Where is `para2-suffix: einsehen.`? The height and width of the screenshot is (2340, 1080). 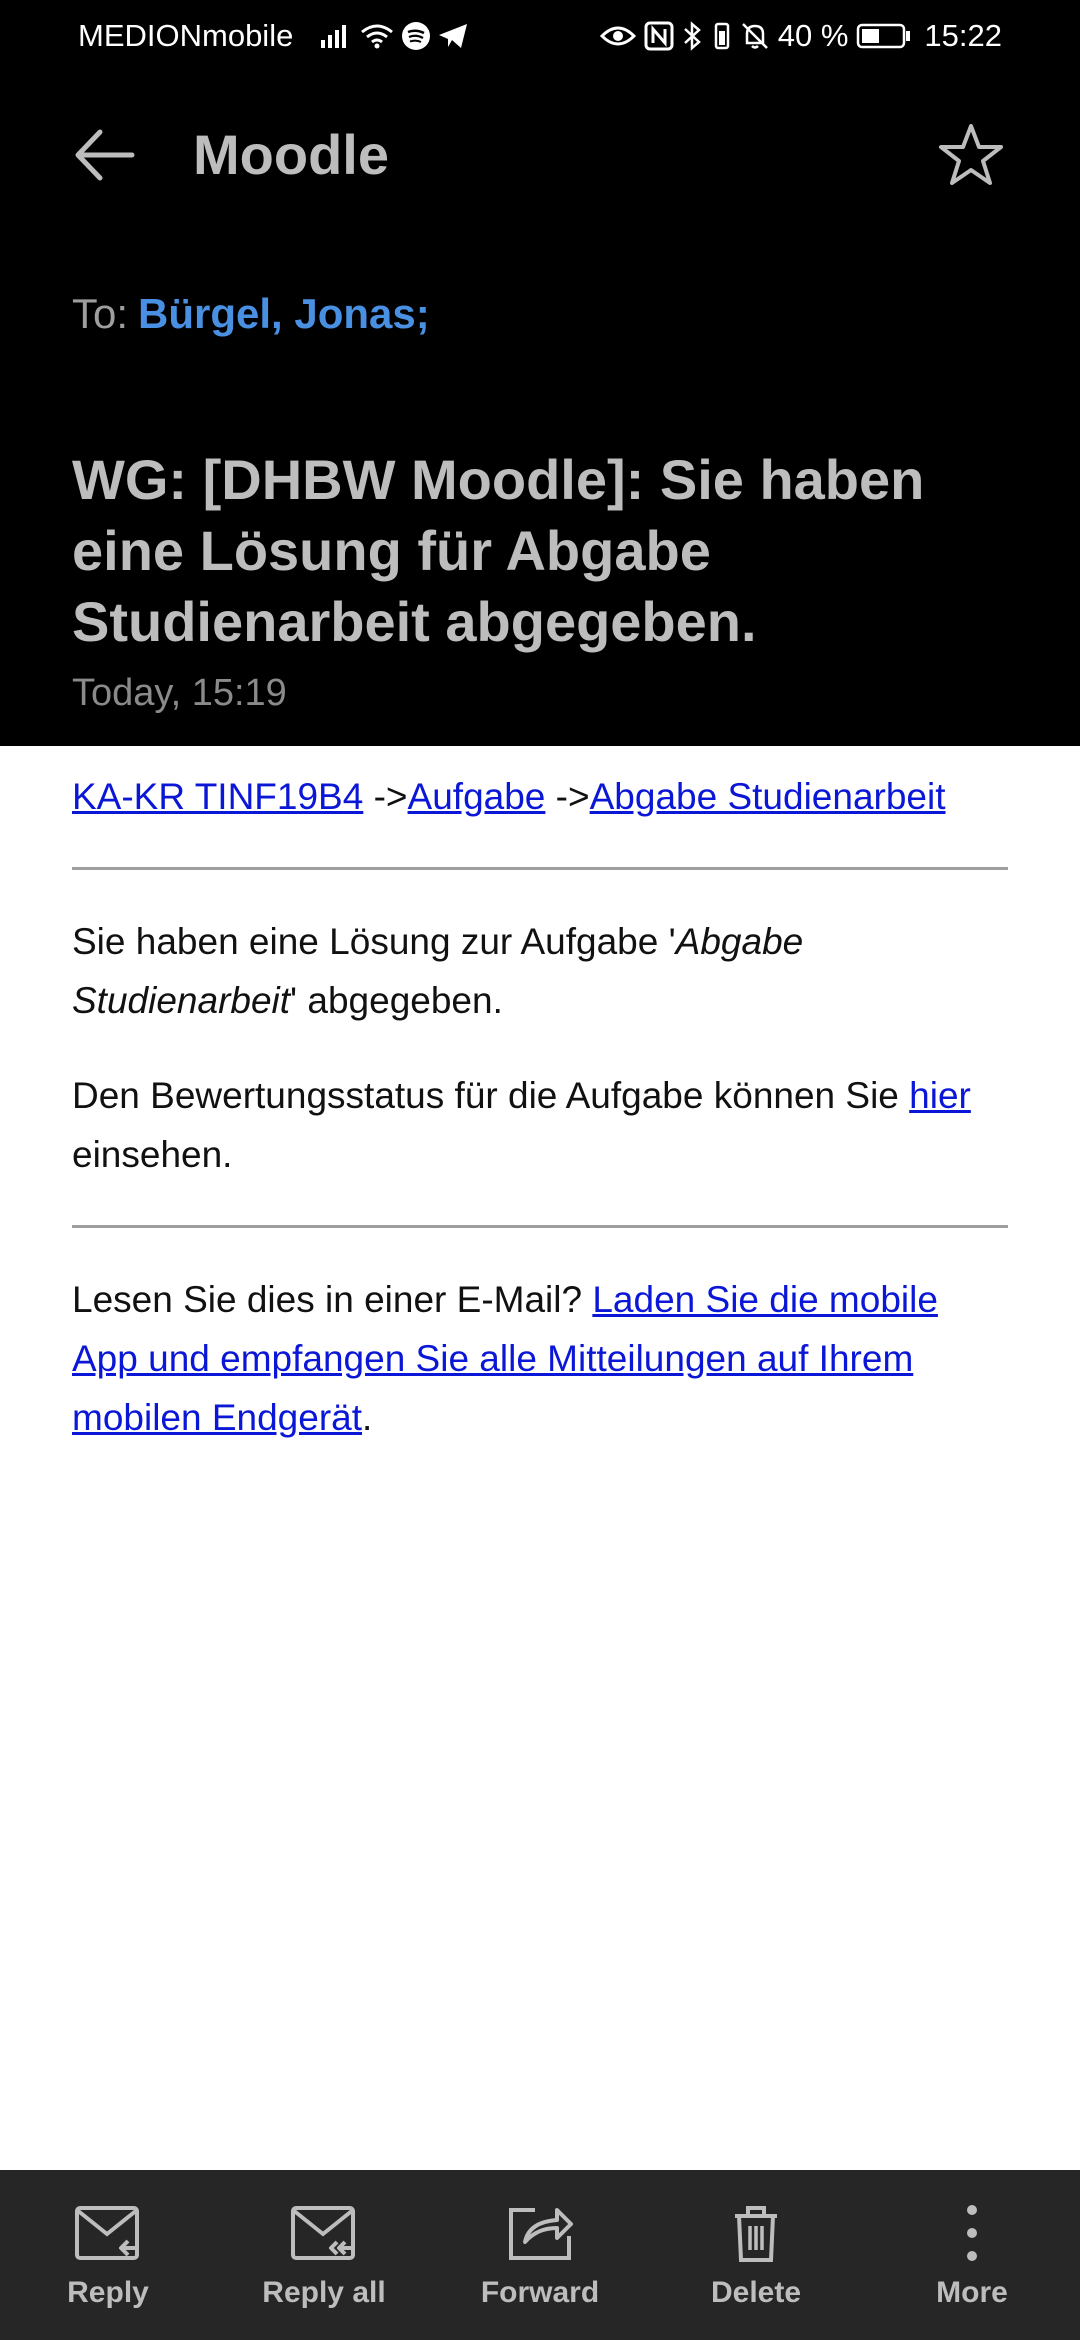
para2-suffix: einsehen. is located at coordinates (152, 1154).